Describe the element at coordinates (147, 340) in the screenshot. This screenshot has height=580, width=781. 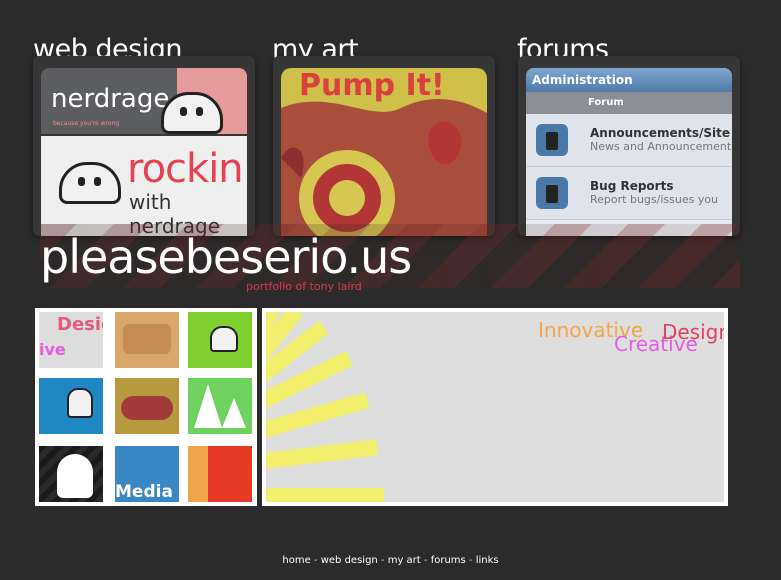
I see `portfolio-tile-sofa` at that location.